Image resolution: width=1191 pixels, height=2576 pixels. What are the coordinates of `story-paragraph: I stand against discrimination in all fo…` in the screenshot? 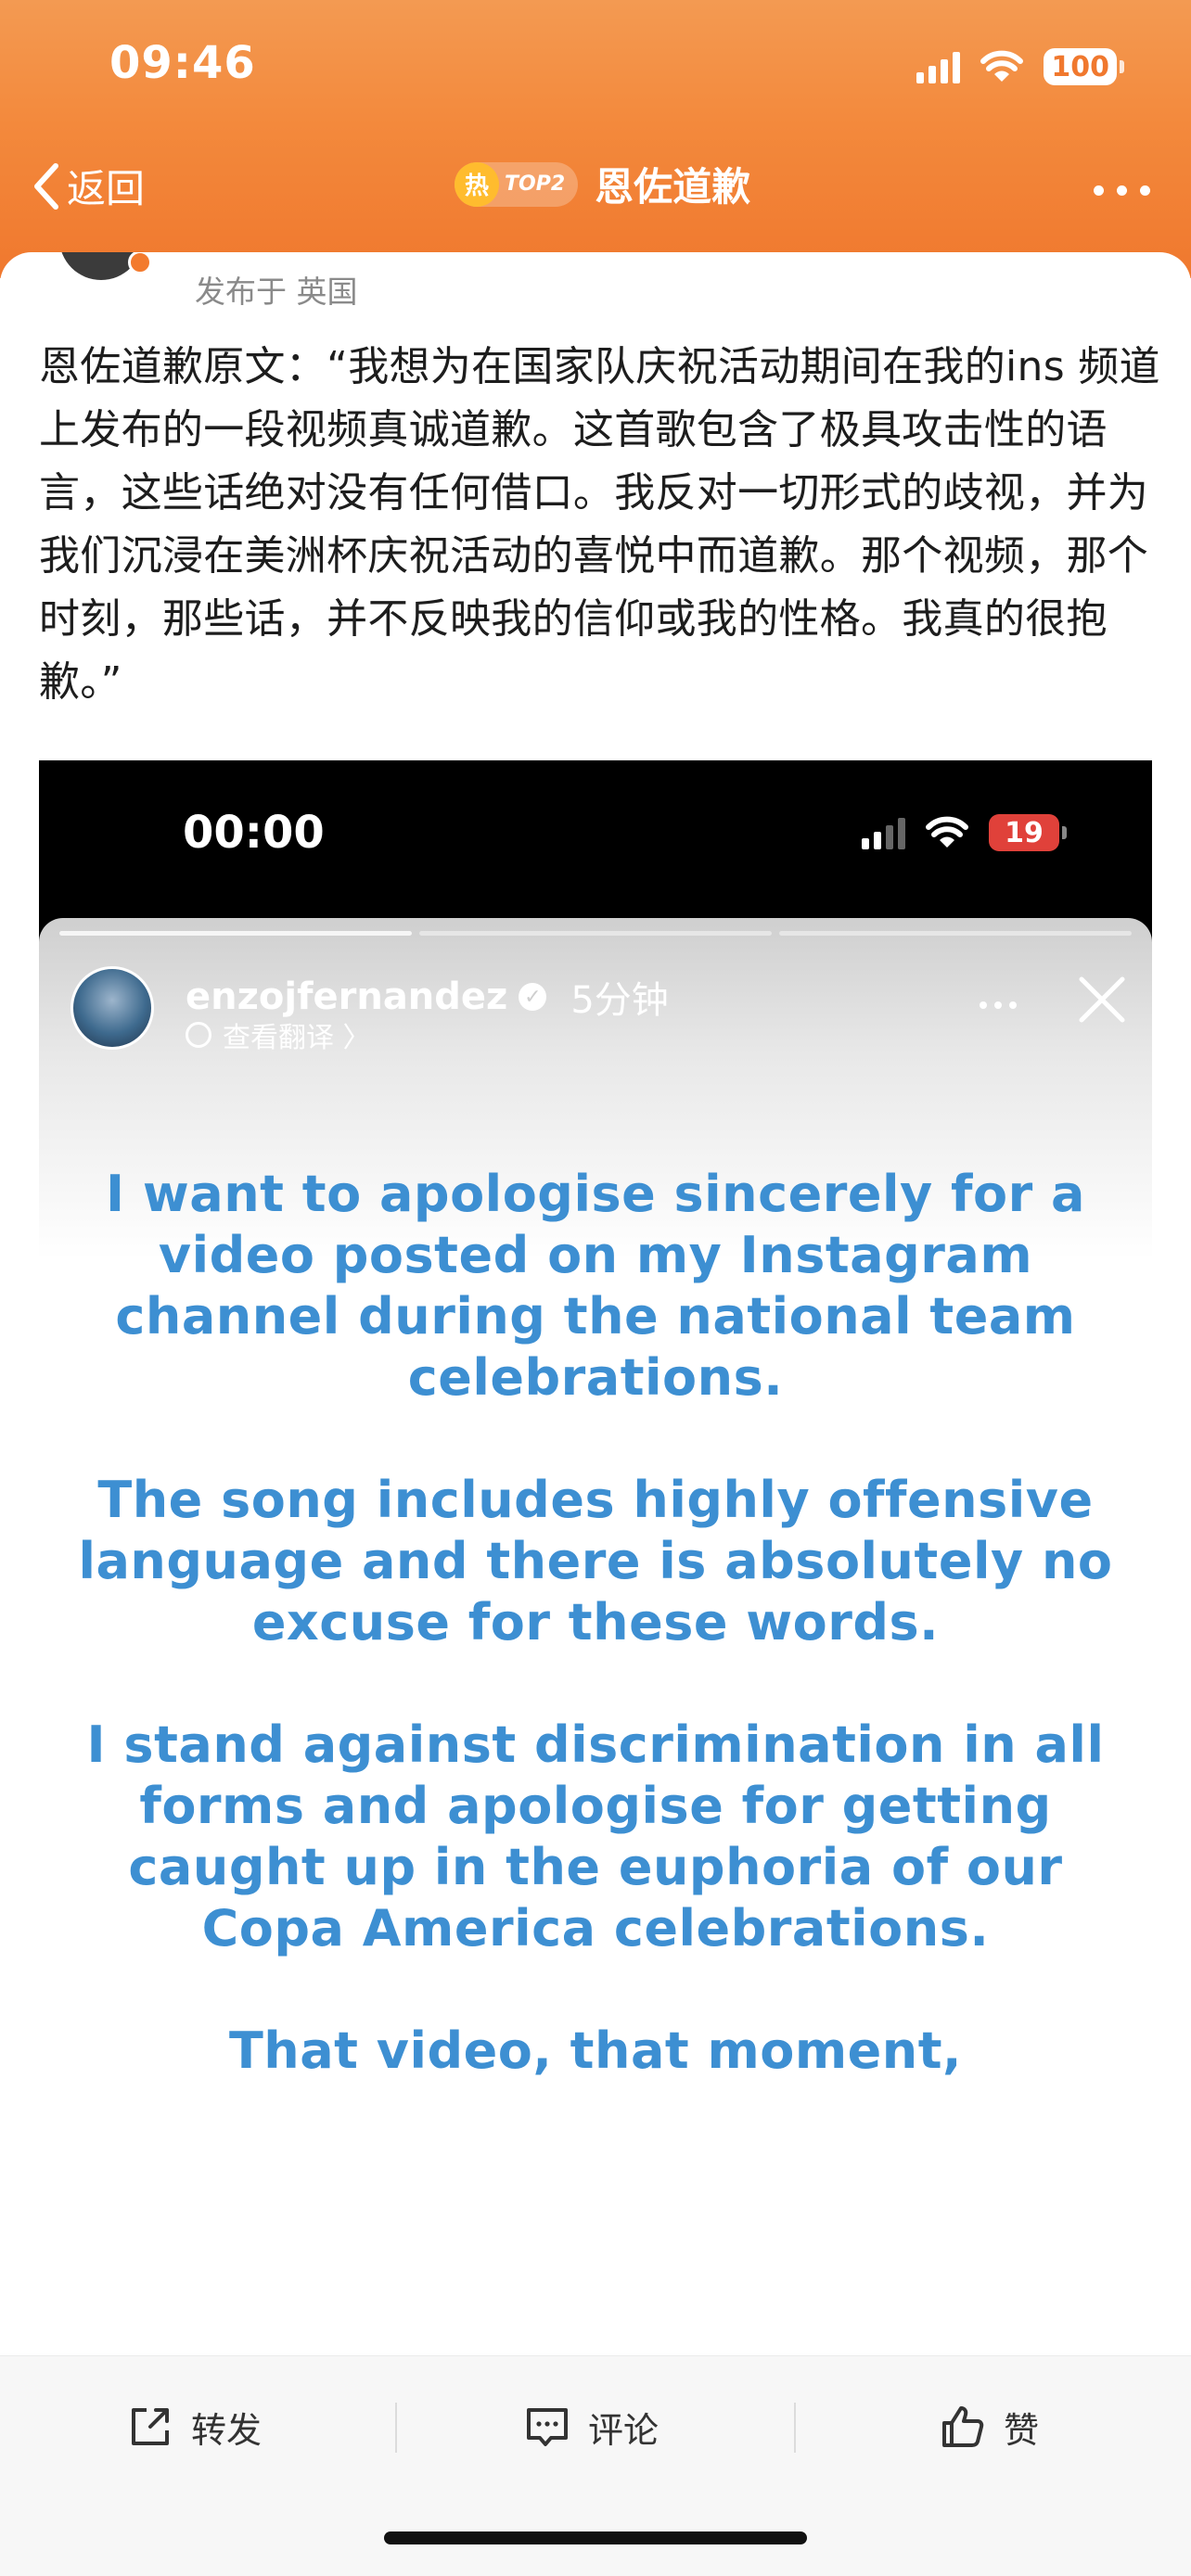 It's located at (595, 1836).